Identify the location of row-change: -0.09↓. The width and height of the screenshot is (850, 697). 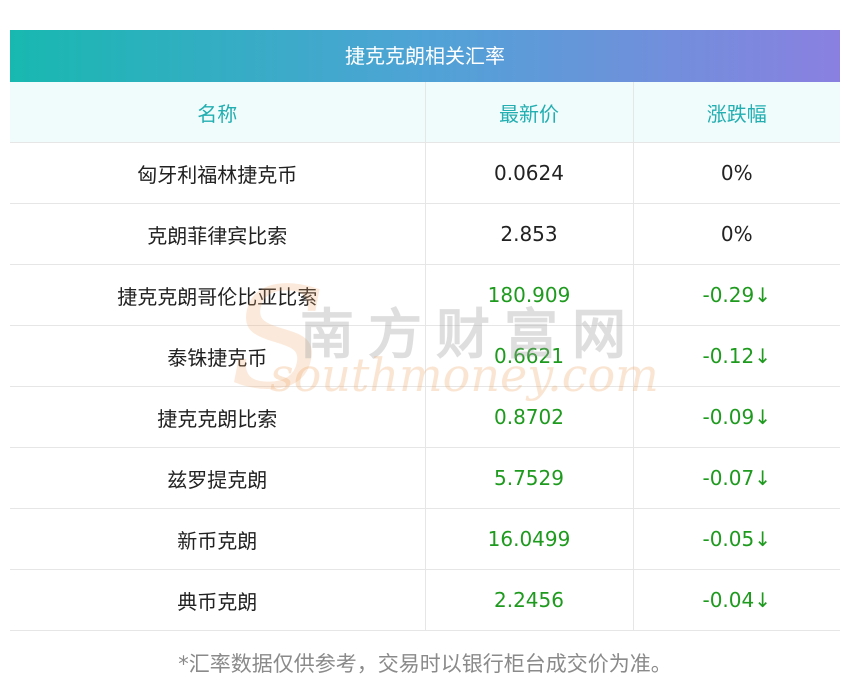
(736, 417).